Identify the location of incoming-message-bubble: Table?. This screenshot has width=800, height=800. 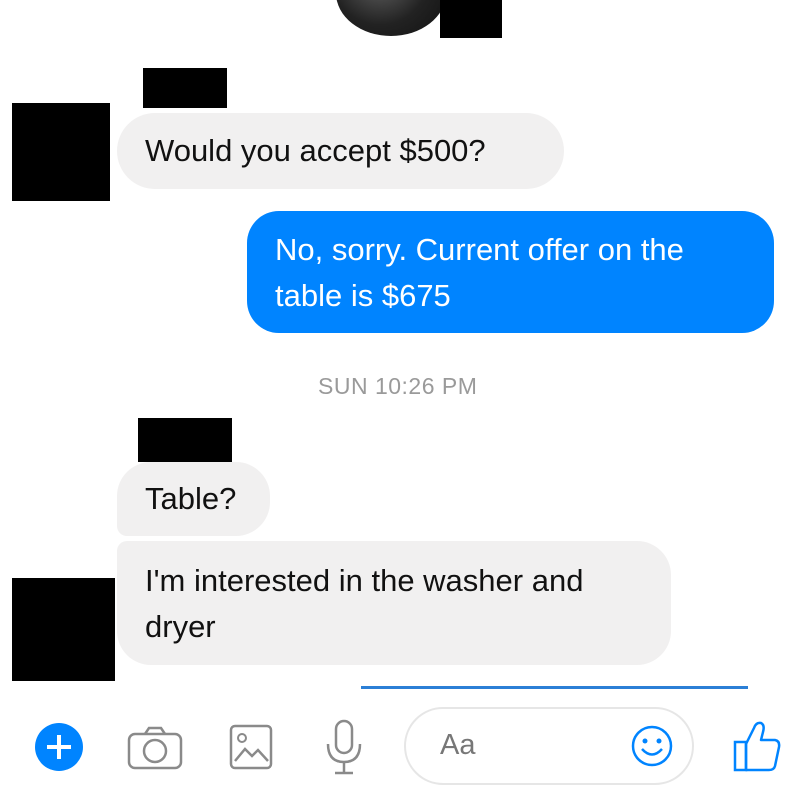
(193, 499).